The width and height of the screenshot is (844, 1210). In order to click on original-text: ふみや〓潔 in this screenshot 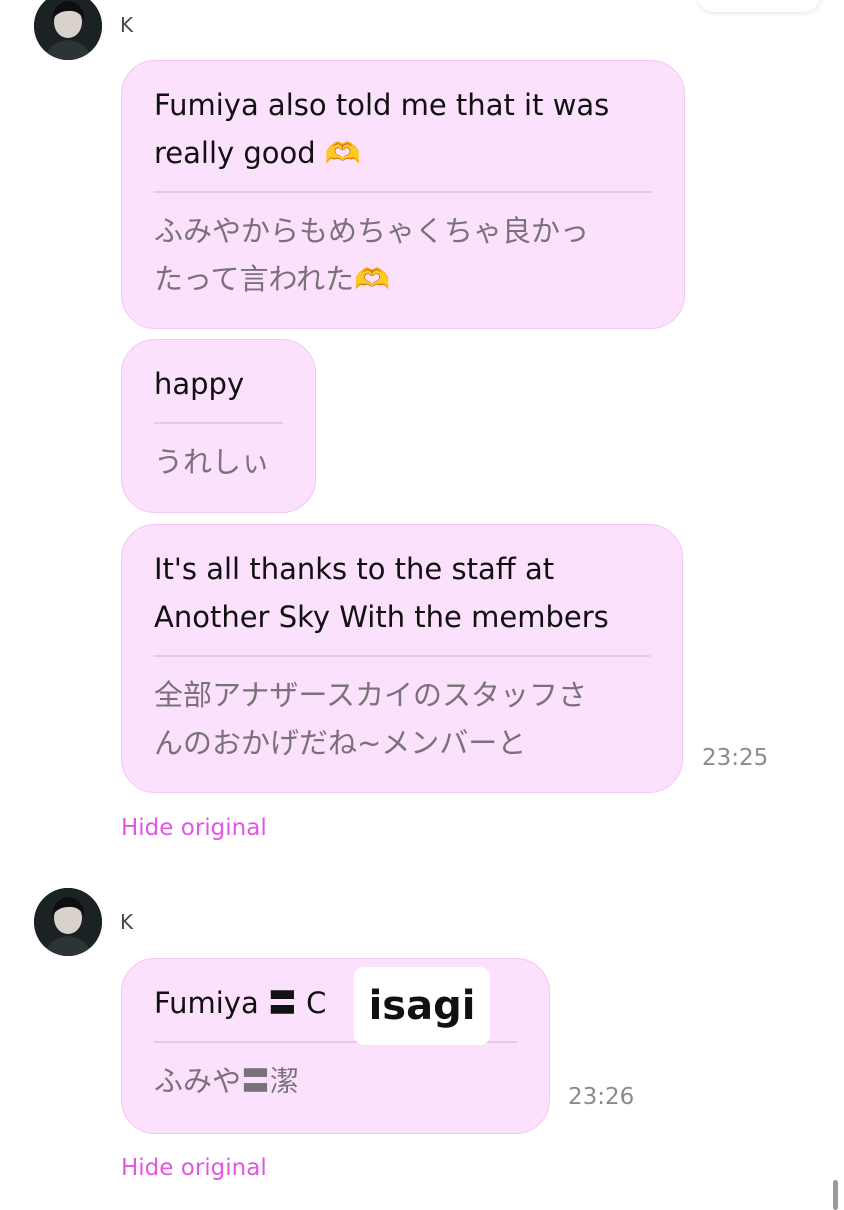, I will do `click(227, 1080)`.